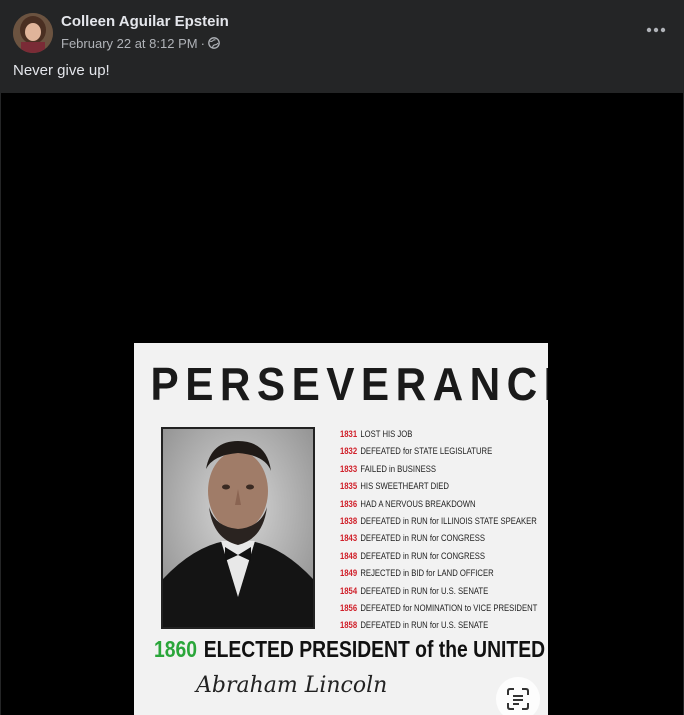 The image size is (684, 715). What do you see at coordinates (398, 468) in the screenshot?
I see `timeline-event: FAILED in BUSINESS` at bounding box center [398, 468].